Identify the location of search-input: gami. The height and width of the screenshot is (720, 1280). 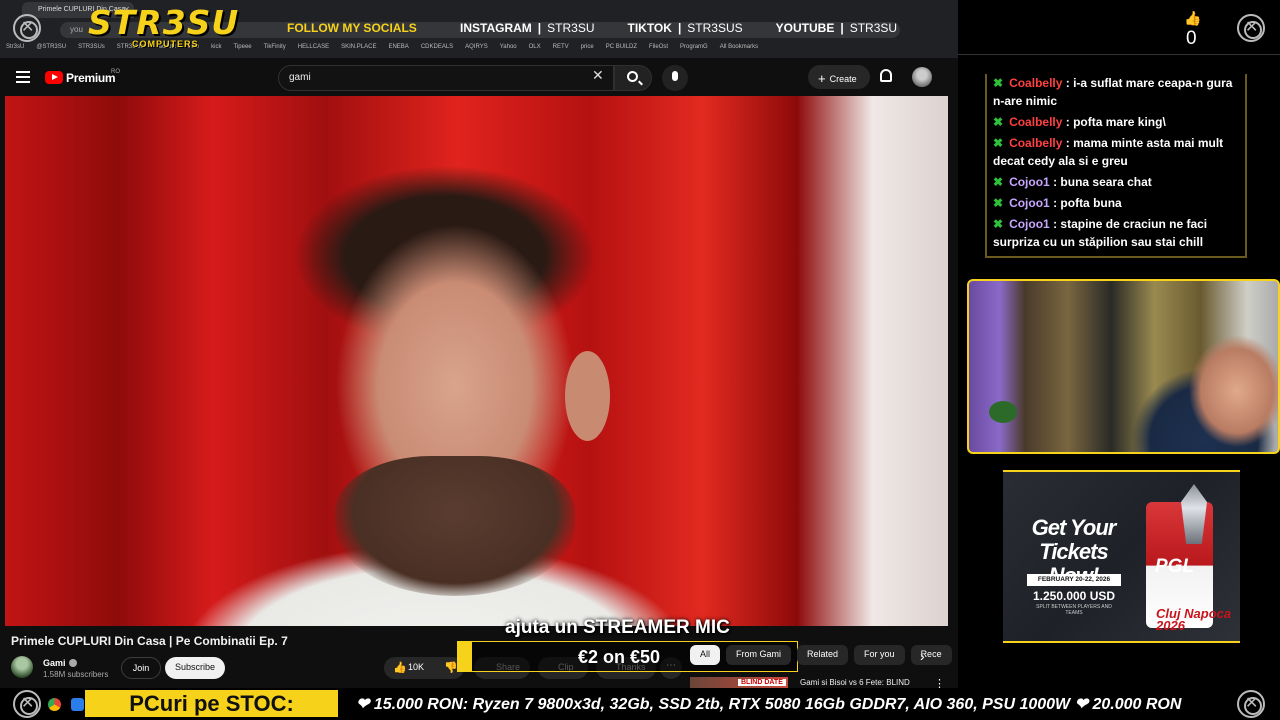
(446, 78).